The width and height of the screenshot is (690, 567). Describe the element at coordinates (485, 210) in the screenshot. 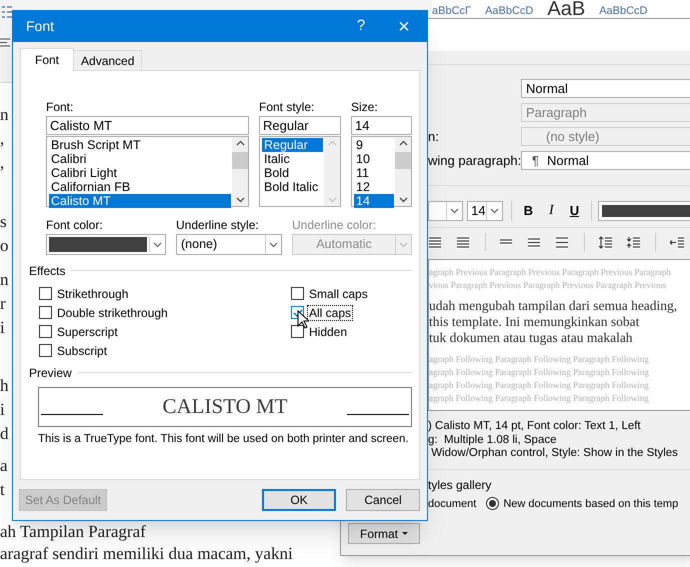

I see `size-dropdown: 14` at that location.